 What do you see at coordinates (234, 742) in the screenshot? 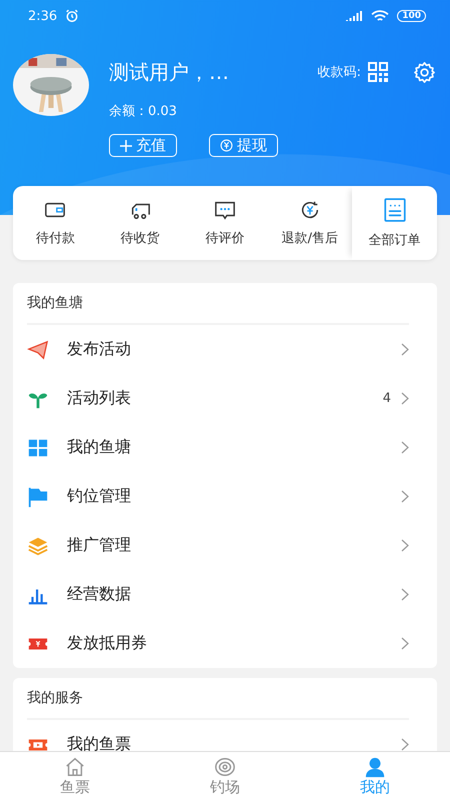
I see `menu-item: 我的鱼票` at bounding box center [234, 742].